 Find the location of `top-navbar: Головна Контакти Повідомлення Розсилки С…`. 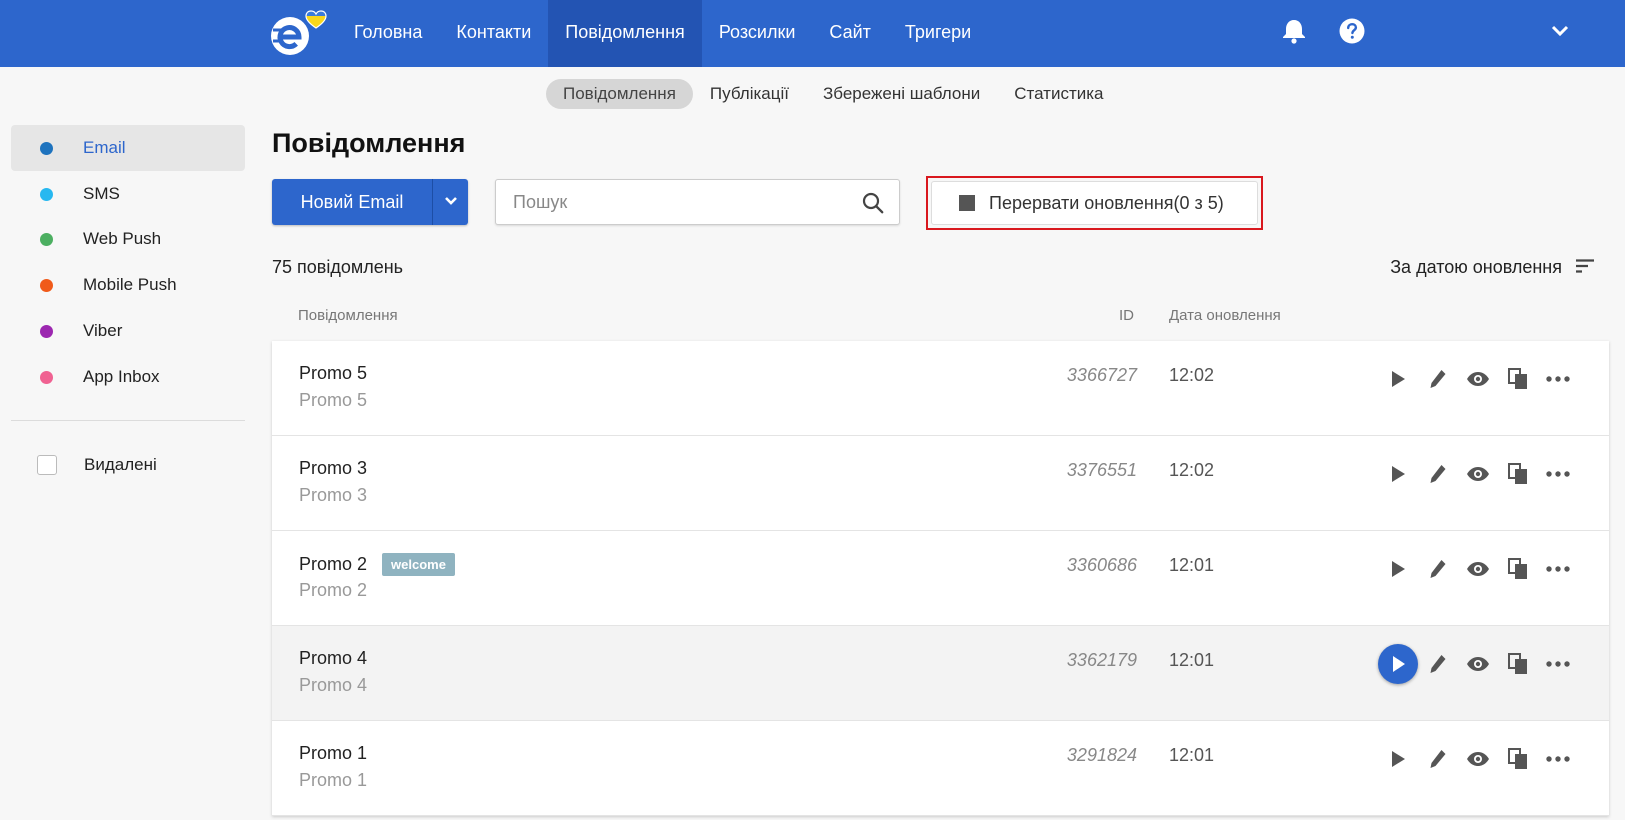

top-navbar: Головна Контакти Повідомлення Розсилки С… is located at coordinates (812, 33).